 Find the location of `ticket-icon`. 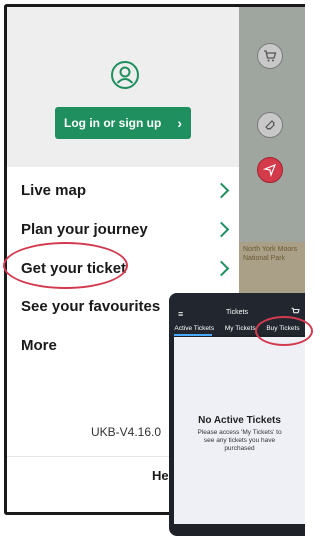

ticket-icon is located at coordinates (270, 125).